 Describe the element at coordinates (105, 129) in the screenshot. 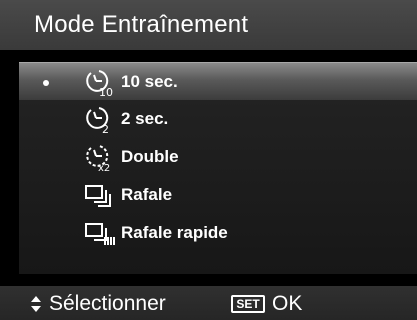

I see `svg-text: 2` at that location.